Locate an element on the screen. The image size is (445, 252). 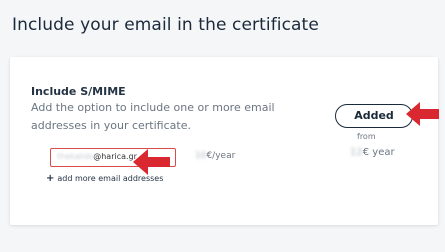
option-title: Include S/MIME is located at coordinates (78, 91).